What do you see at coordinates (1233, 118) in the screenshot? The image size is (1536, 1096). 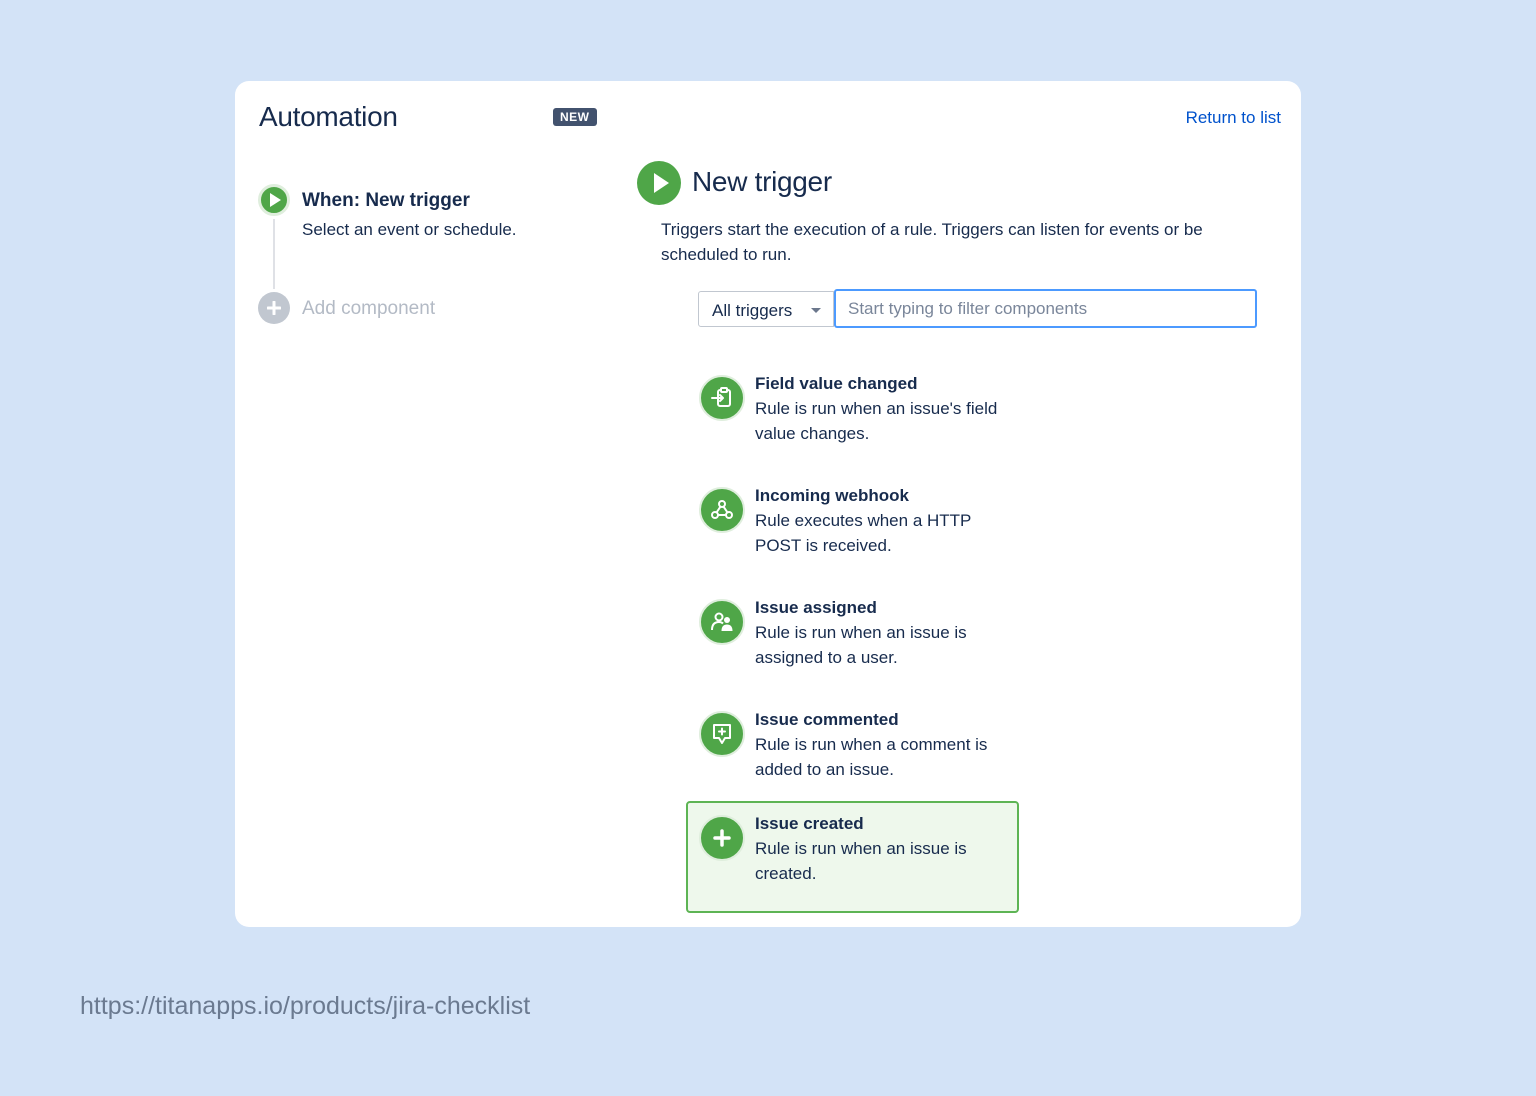 I see `return-to-list-link: Return to list` at bounding box center [1233, 118].